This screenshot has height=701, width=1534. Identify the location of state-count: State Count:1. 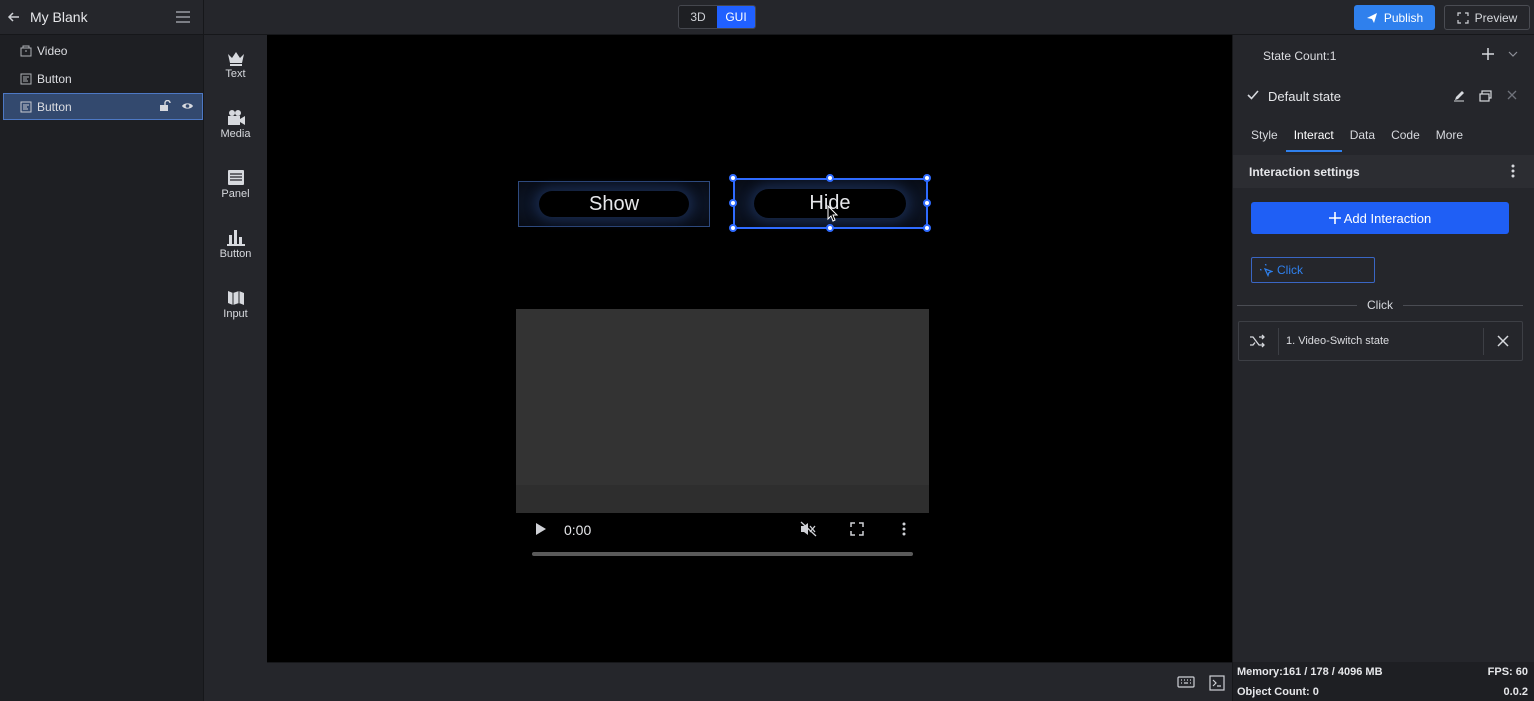
(1300, 56).